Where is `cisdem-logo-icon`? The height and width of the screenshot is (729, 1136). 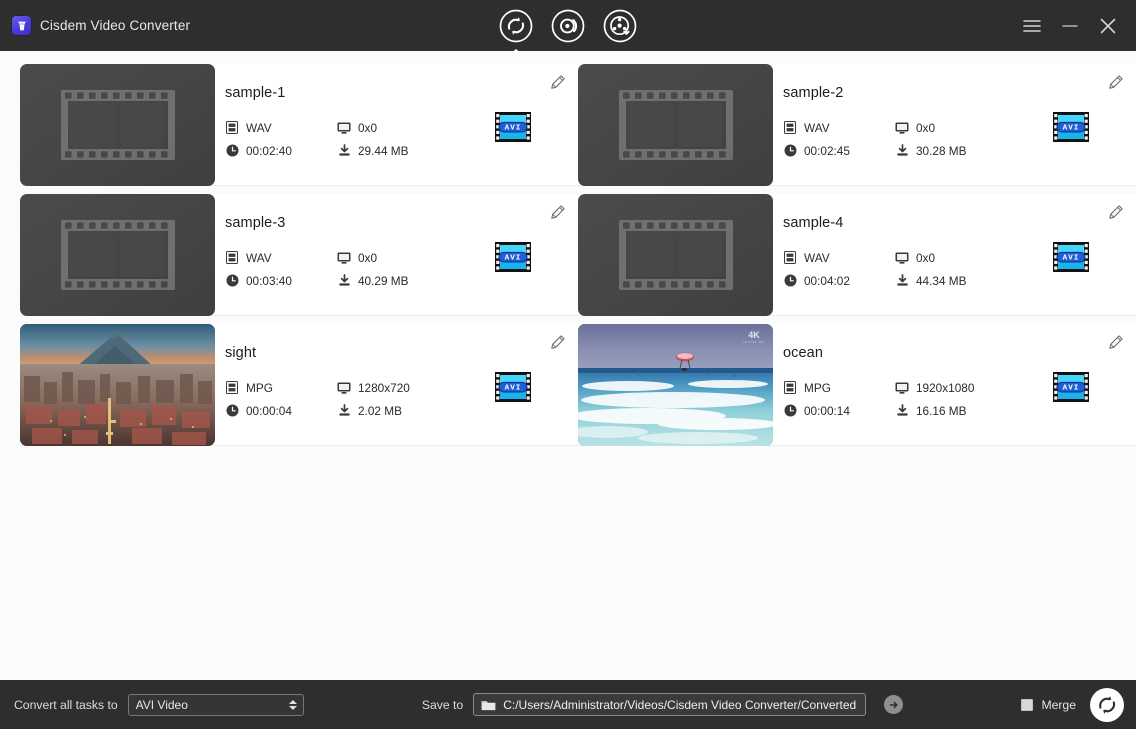
cisdem-logo-icon is located at coordinates (21, 25).